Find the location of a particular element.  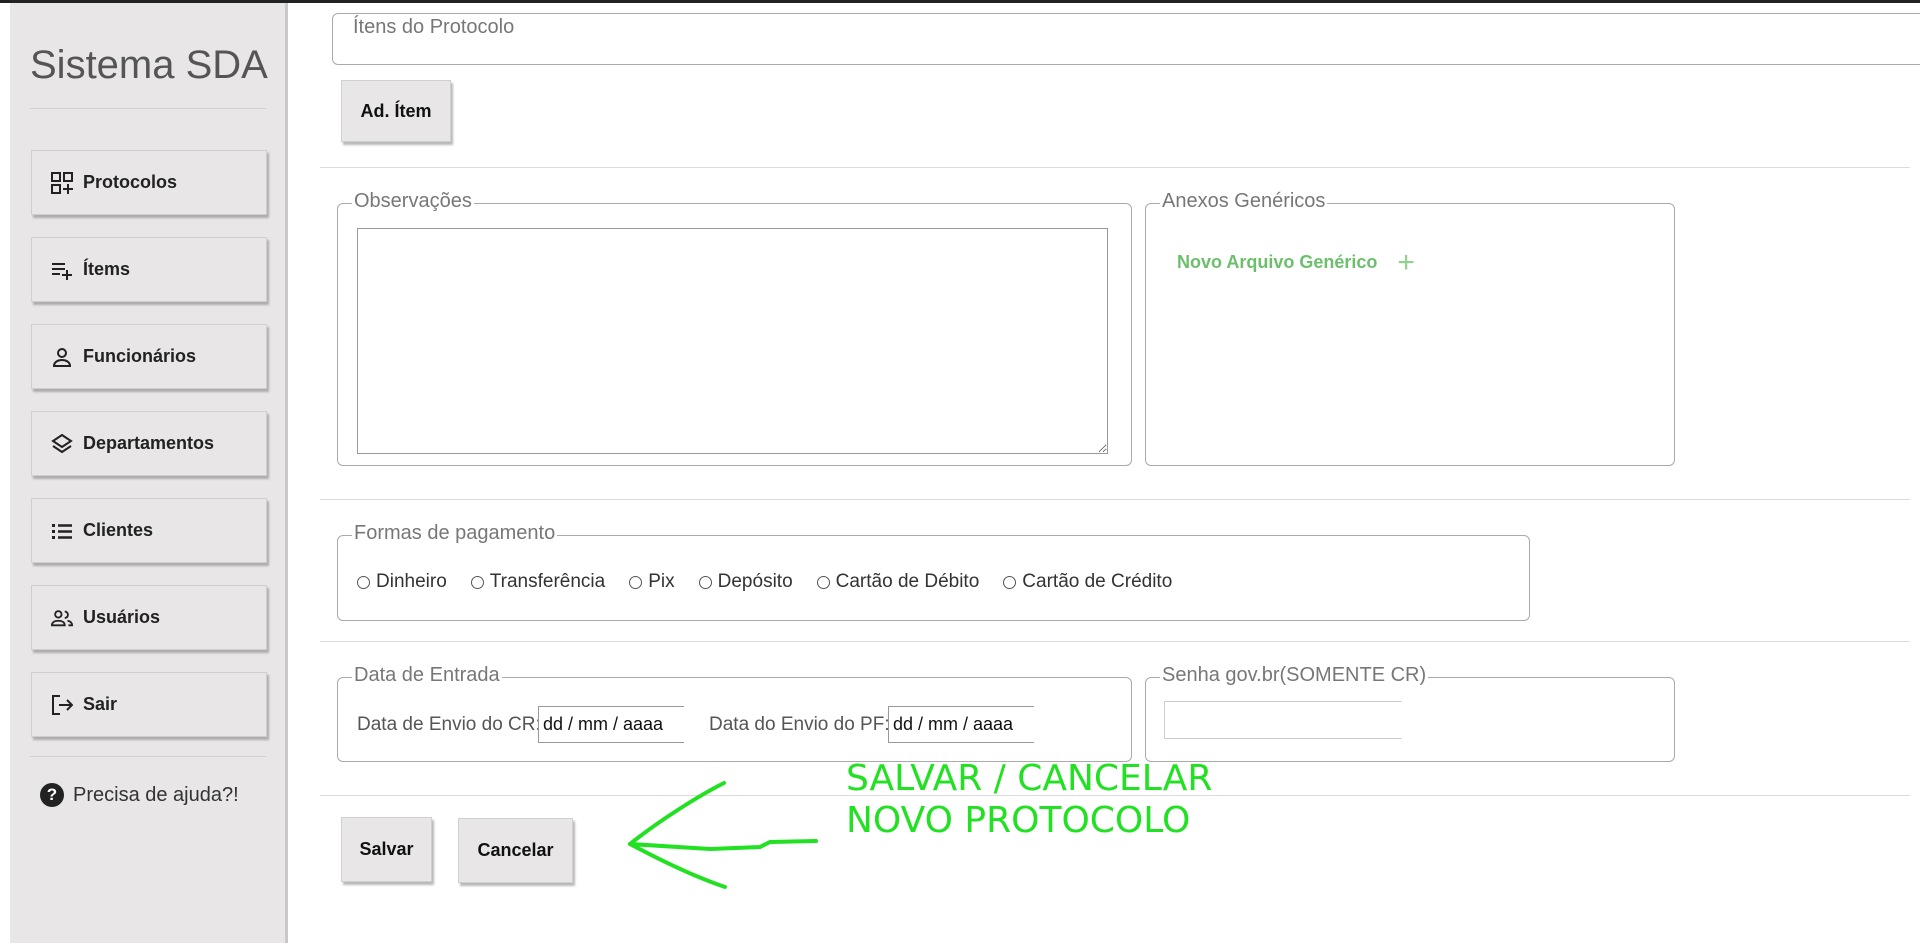

govbr-password-input is located at coordinates (1283, 720).